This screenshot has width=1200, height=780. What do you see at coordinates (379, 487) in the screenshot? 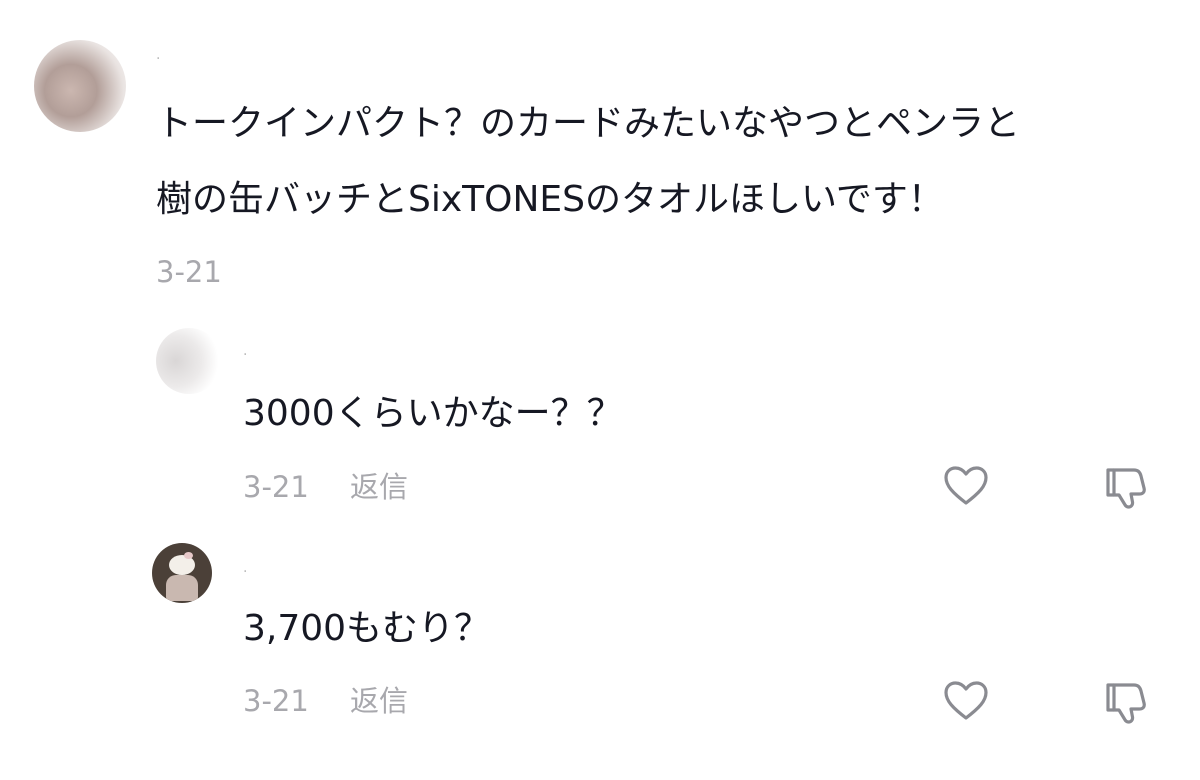
I see `reply-1-reply-button: 返信` at bounding box center [379, 487].